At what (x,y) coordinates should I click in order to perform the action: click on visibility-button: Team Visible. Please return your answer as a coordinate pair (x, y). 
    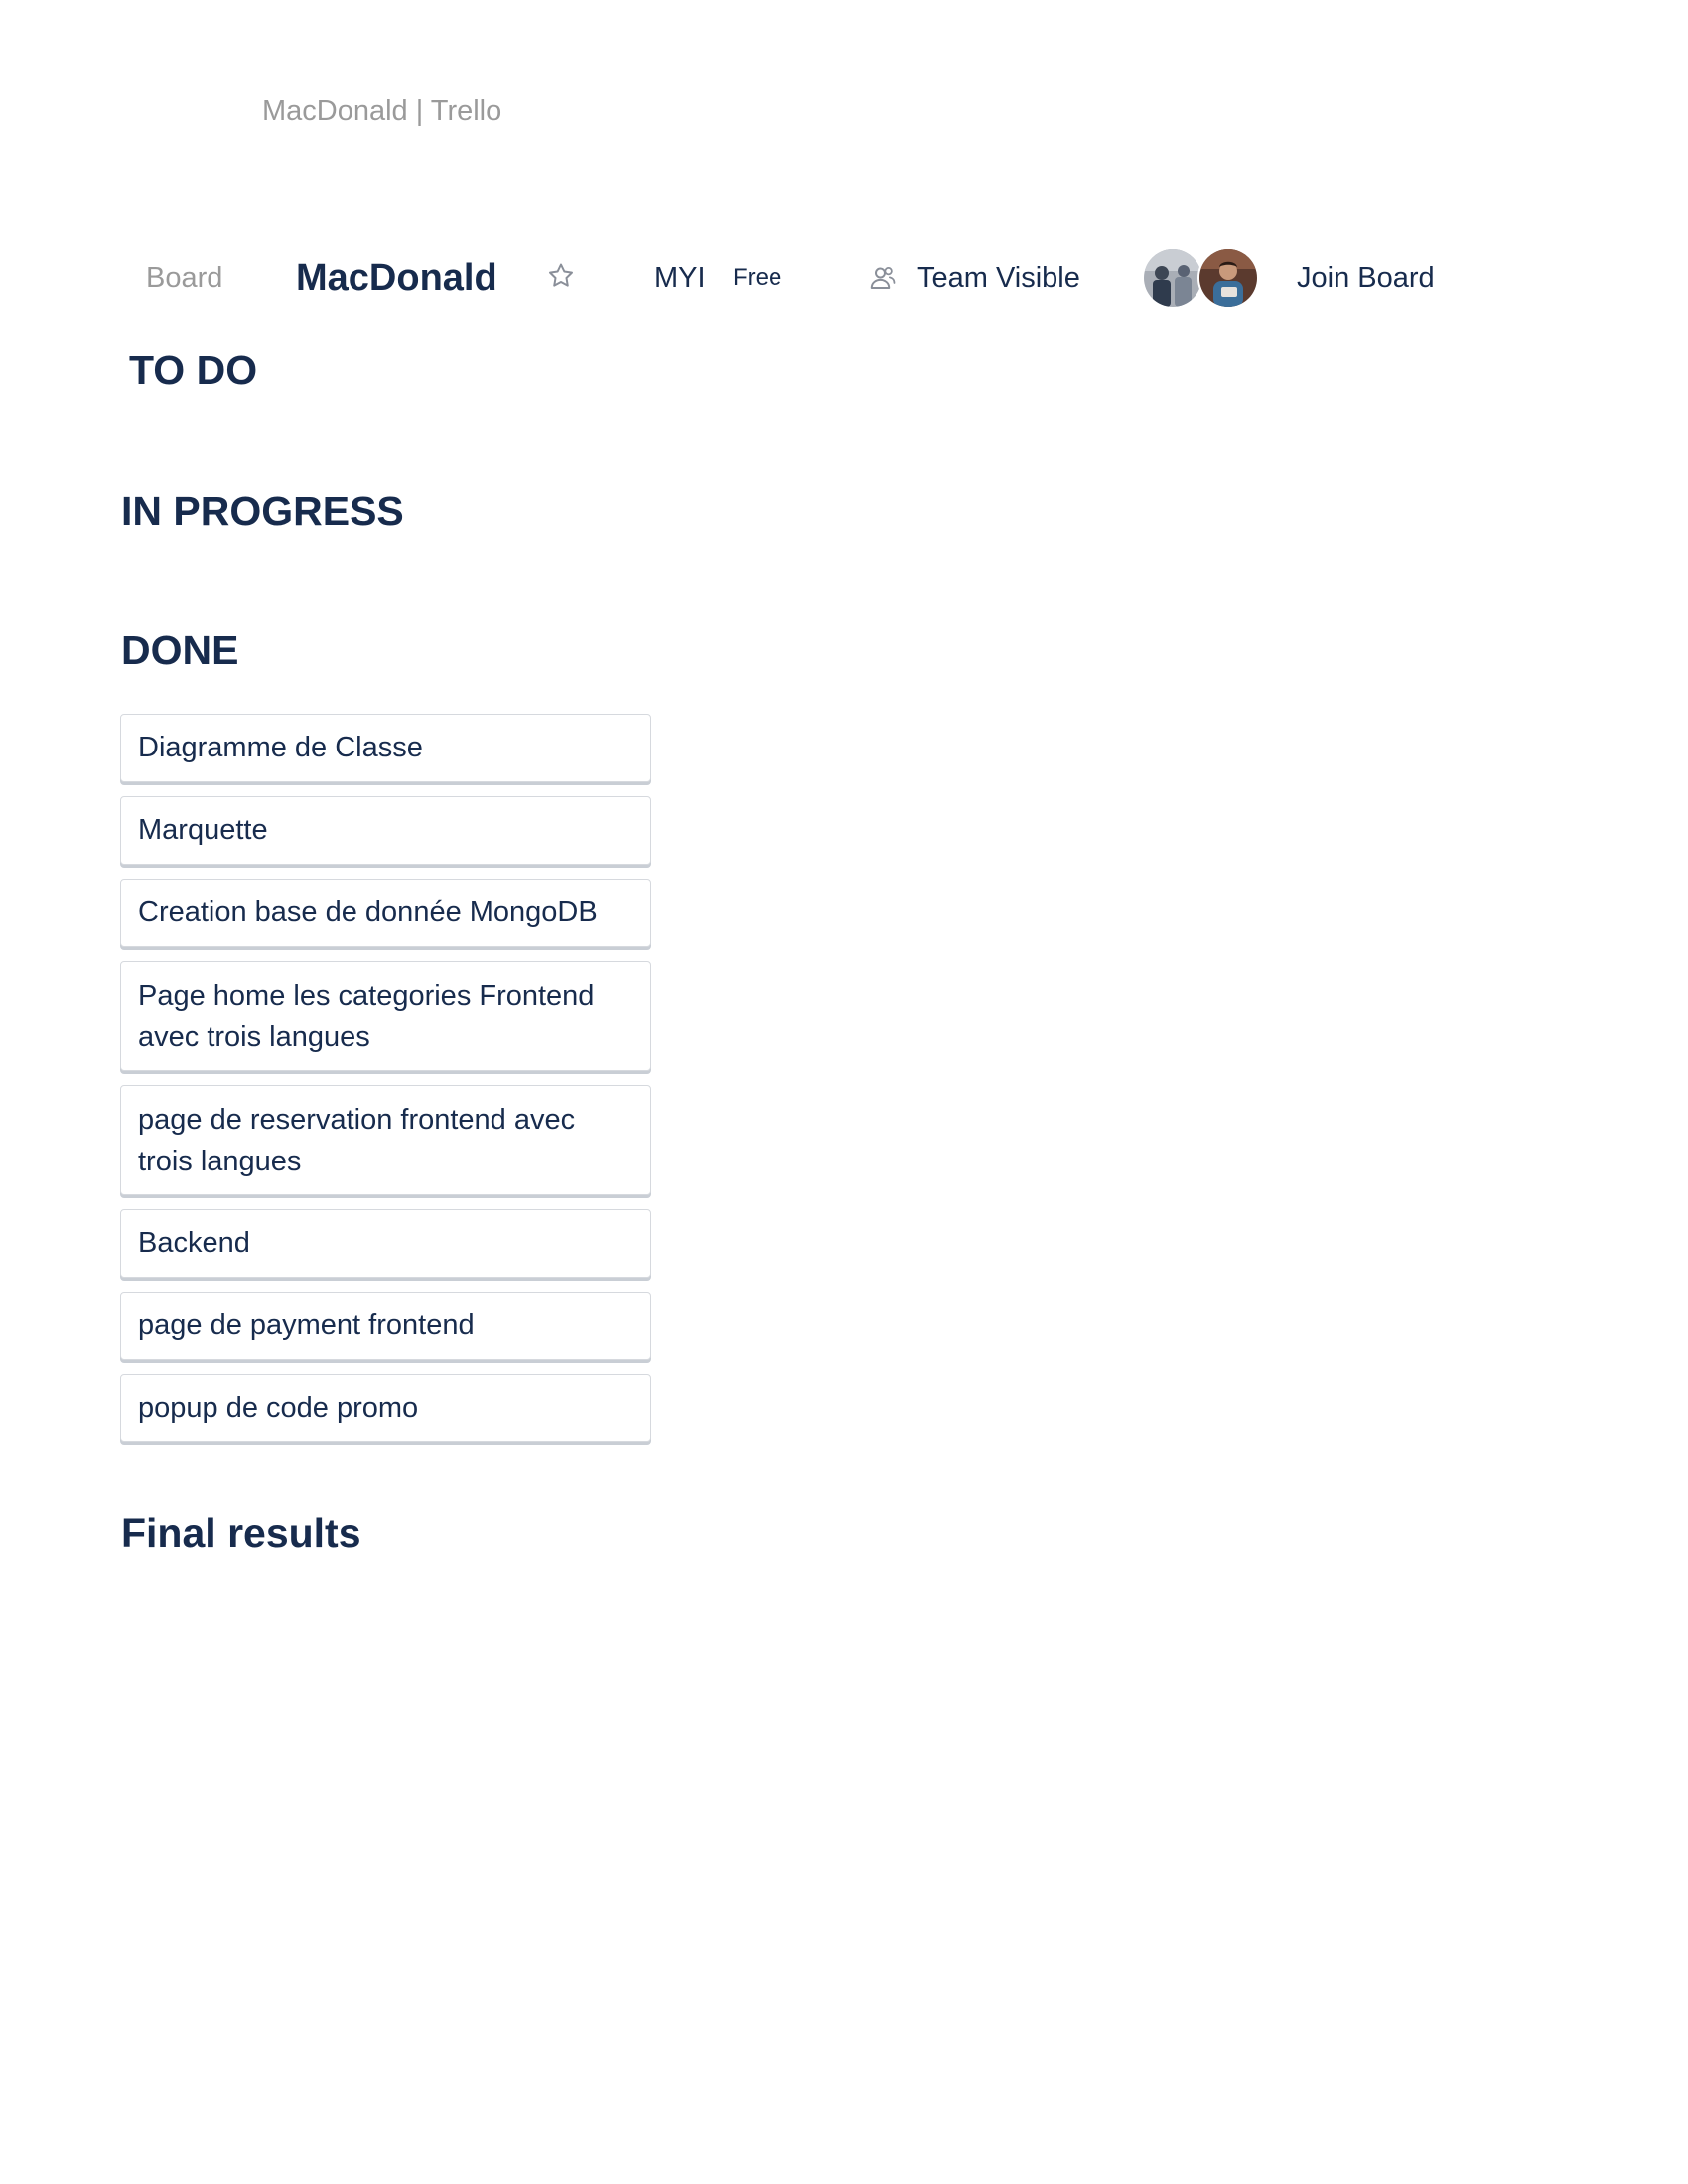
    Looking at the image, I should click on (974, 278).